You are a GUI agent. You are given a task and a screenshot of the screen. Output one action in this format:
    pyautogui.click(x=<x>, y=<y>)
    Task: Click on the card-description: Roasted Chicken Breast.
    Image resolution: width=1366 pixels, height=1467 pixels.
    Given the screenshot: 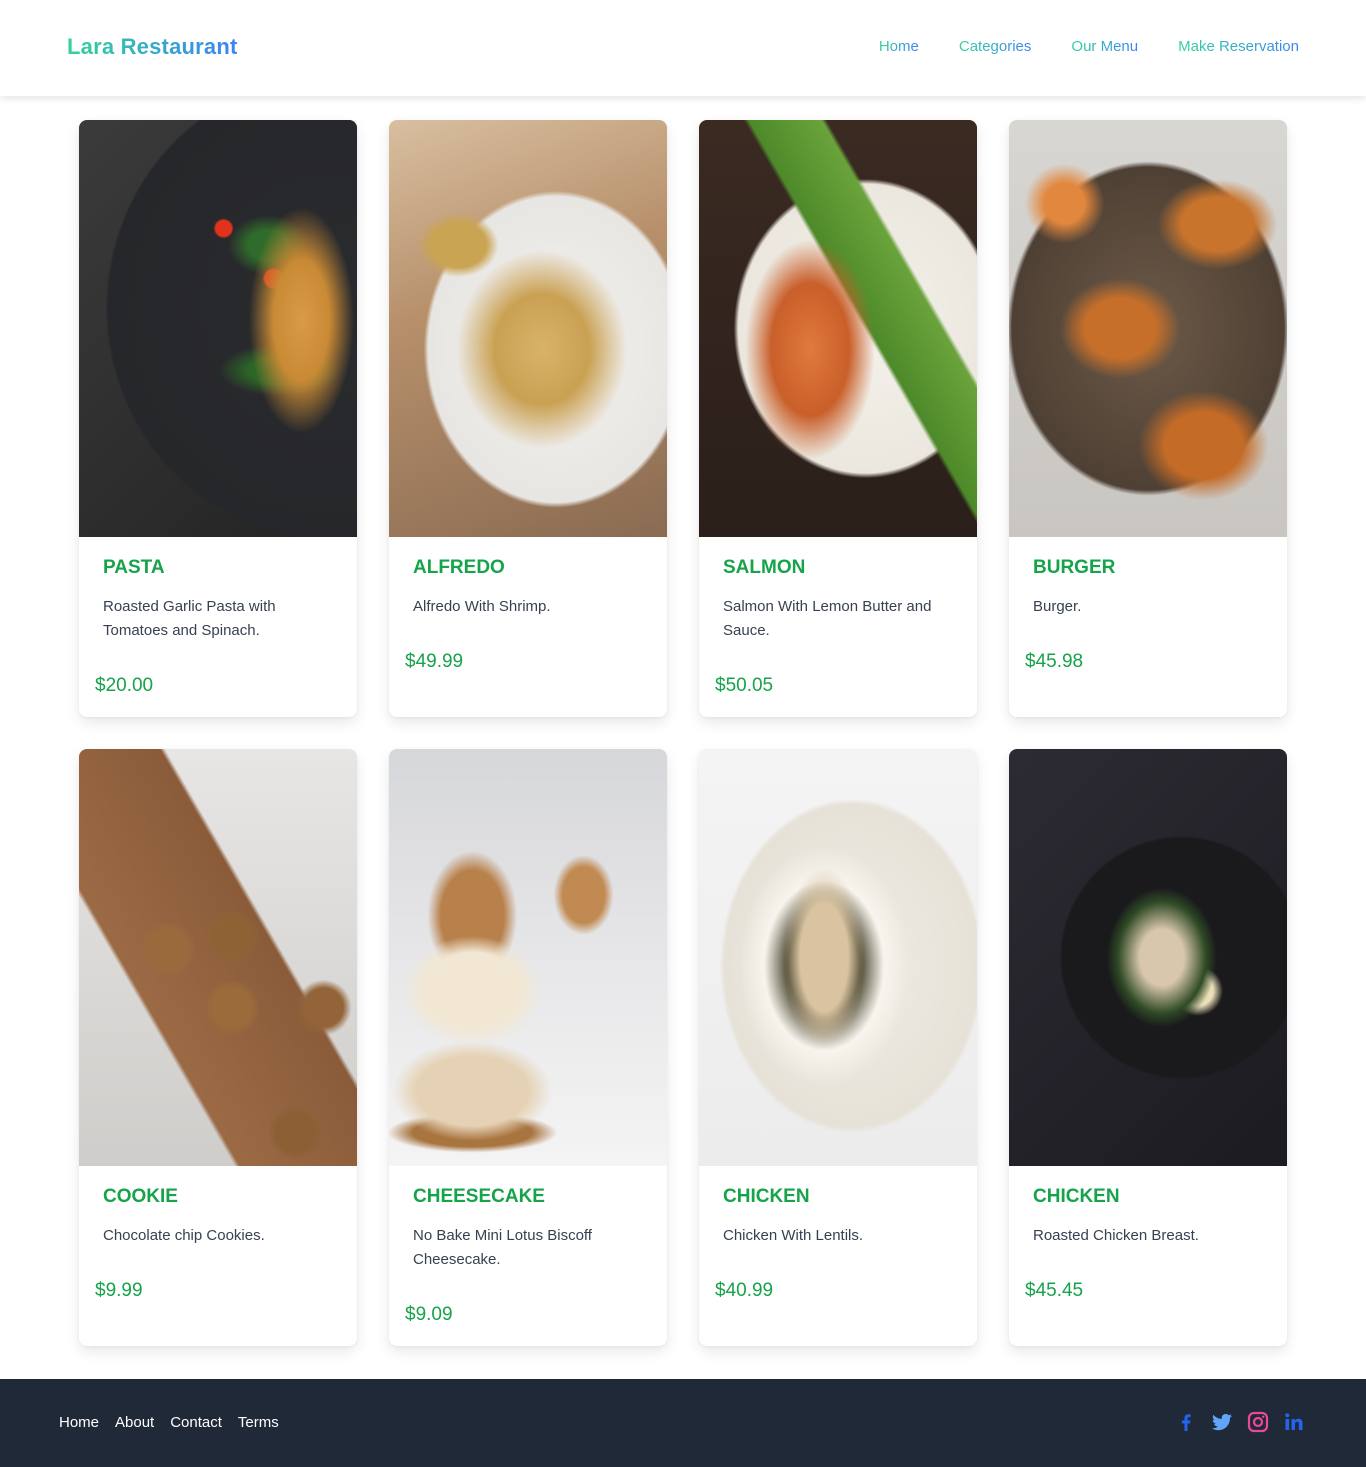 What is the action you would take?
    pyautogui.click(x=1116, y=1235)
    